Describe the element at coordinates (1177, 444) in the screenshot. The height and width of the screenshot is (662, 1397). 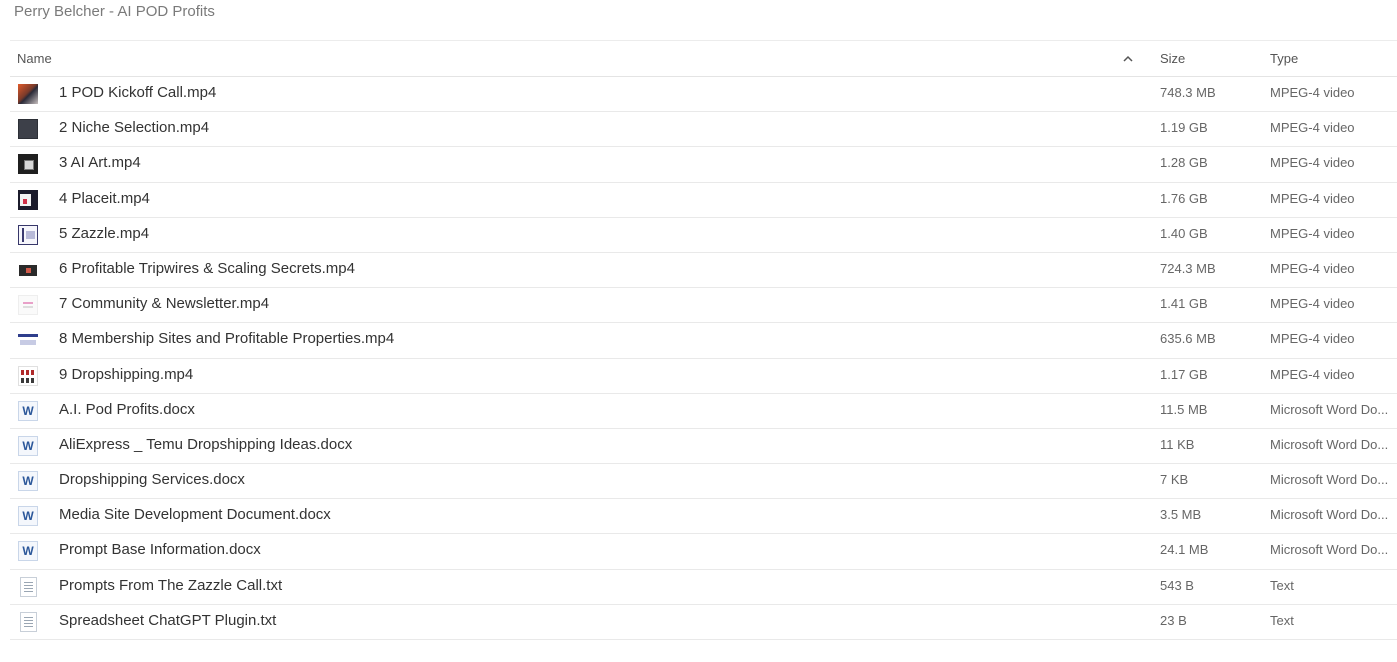
I see `file-size: 11 KB` at that location.